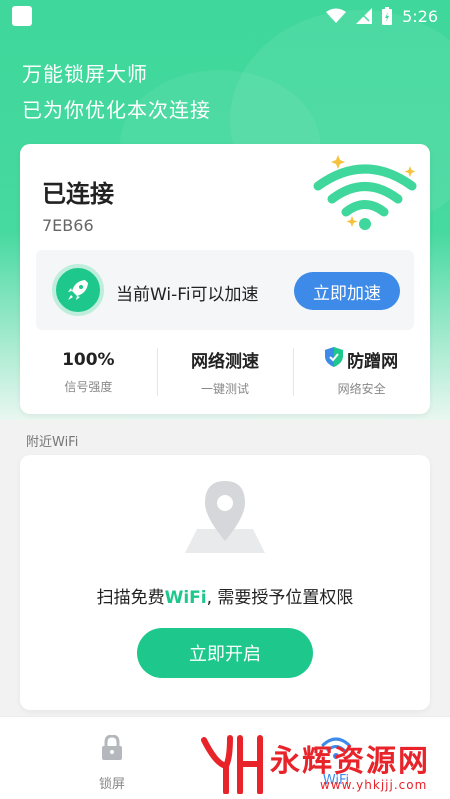  I want to click on status-bar: 5:26, so click(225, 16).